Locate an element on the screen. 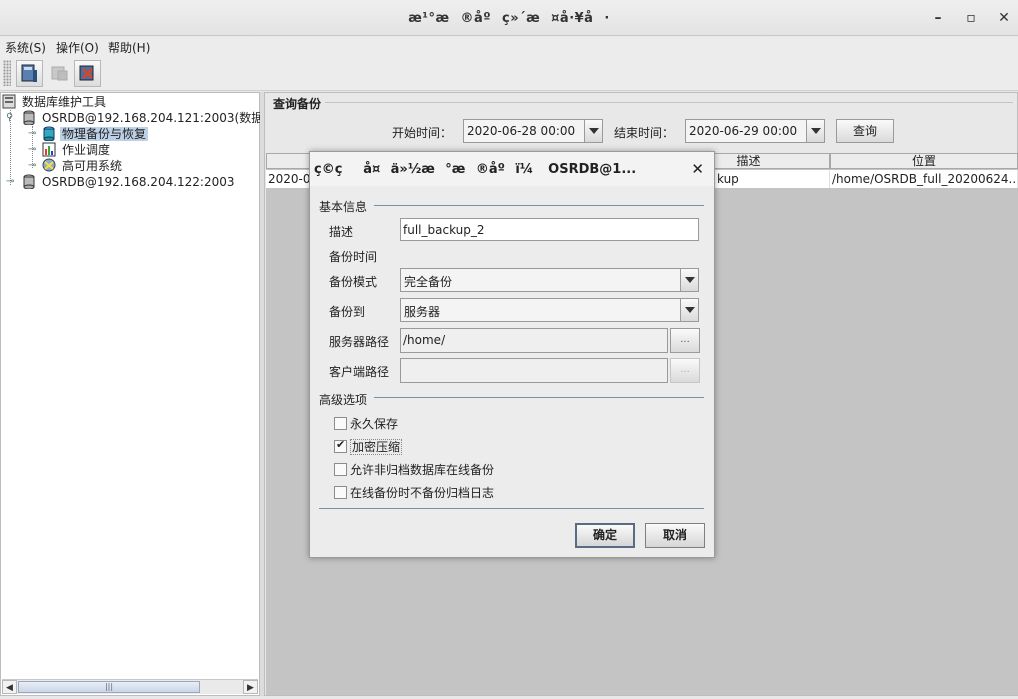 Image resolution: width=1018 pixels, height=699 pixels. scroll-thumb: ||| is located at coordinates (109, 687).